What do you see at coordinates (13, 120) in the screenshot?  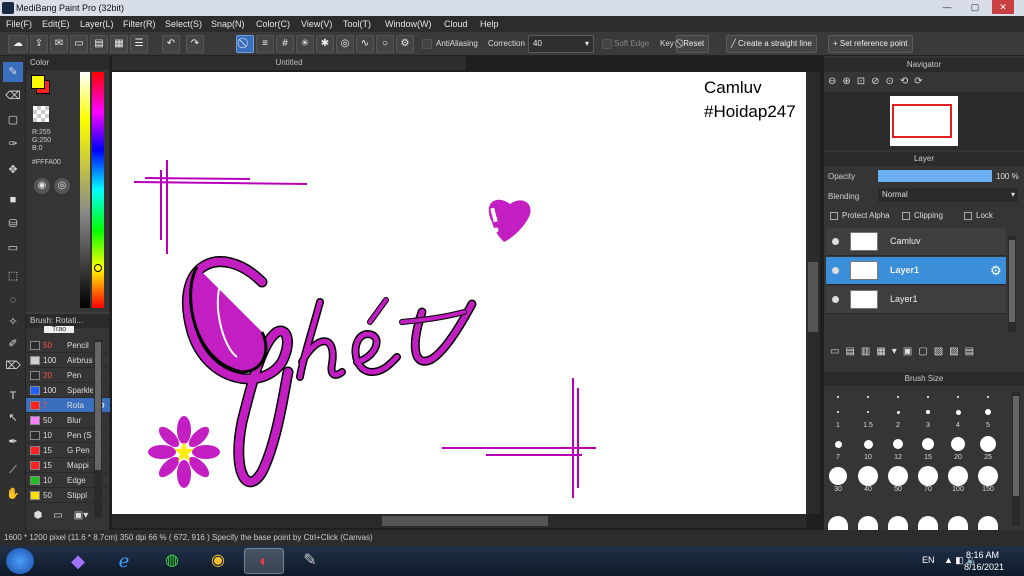 I see `rectangle-tool-icon: ▢` at bounding box center [13, 120].